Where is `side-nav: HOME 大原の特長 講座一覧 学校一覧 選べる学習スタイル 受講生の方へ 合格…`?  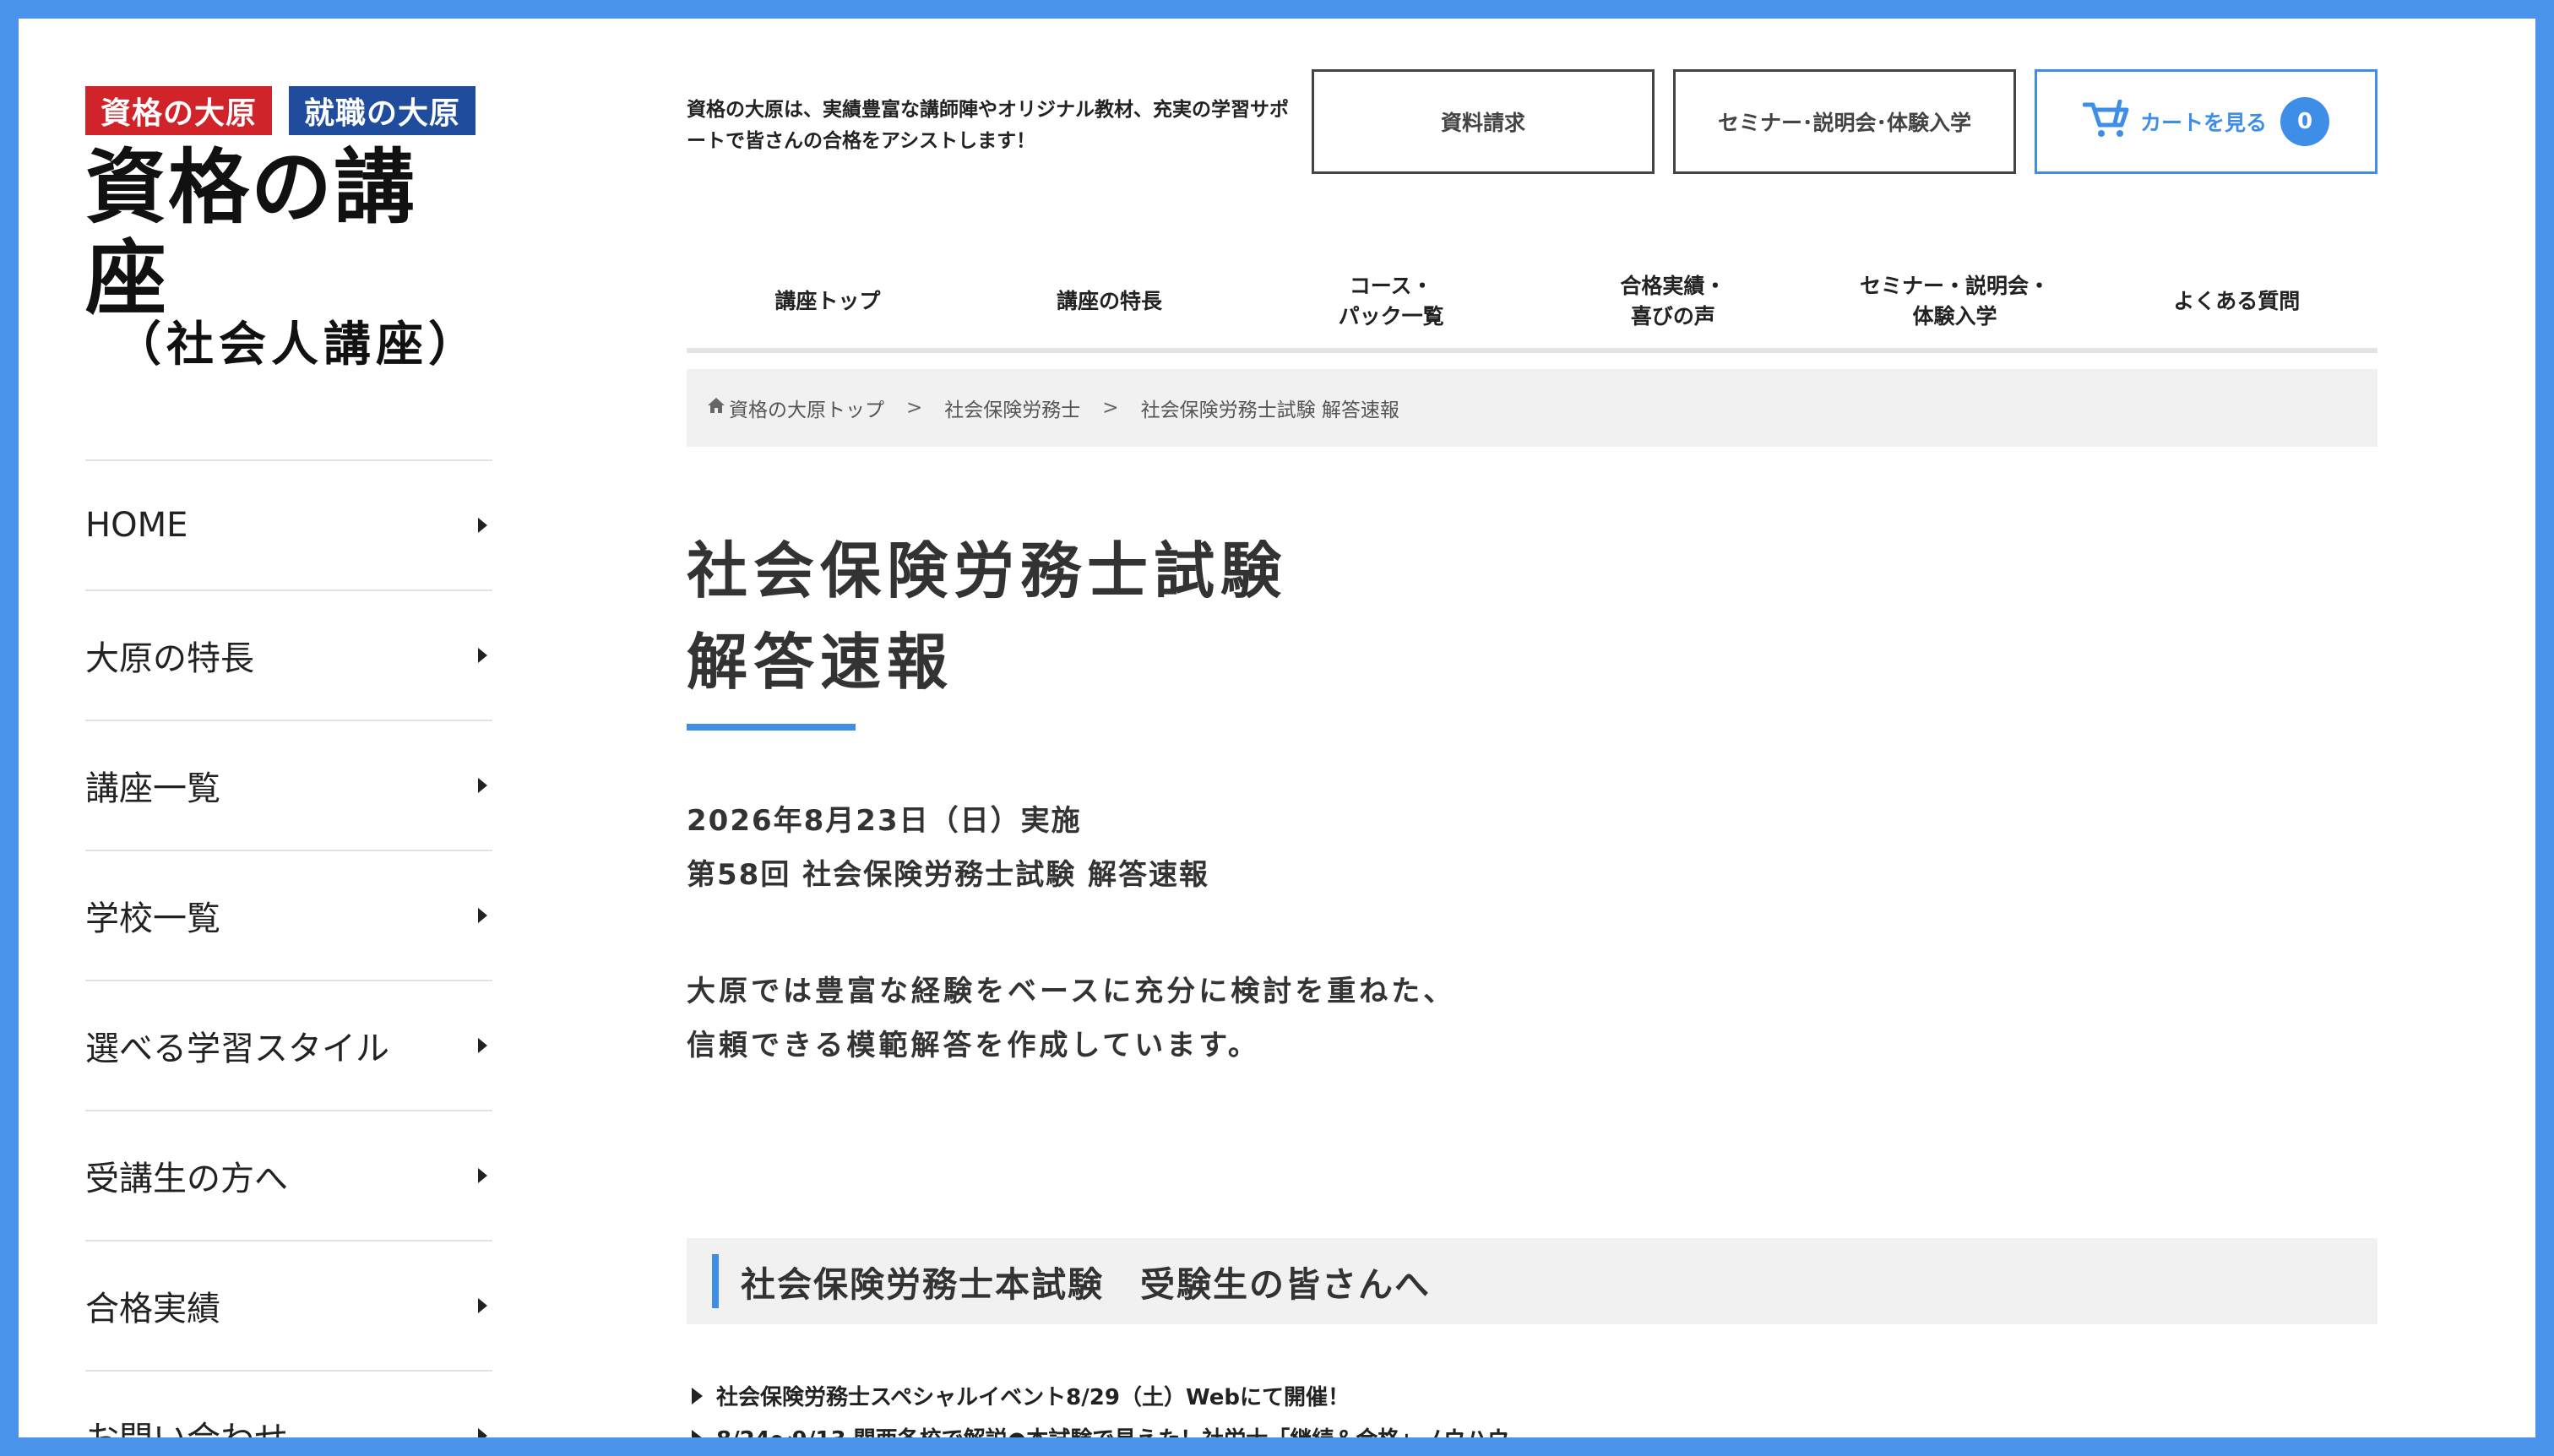 side-nav: HOME 大原の特長 講座一覧 学校一覧 選べる学習スタイル 受講生の方へ 合格… is located at coordinates (288, 948).